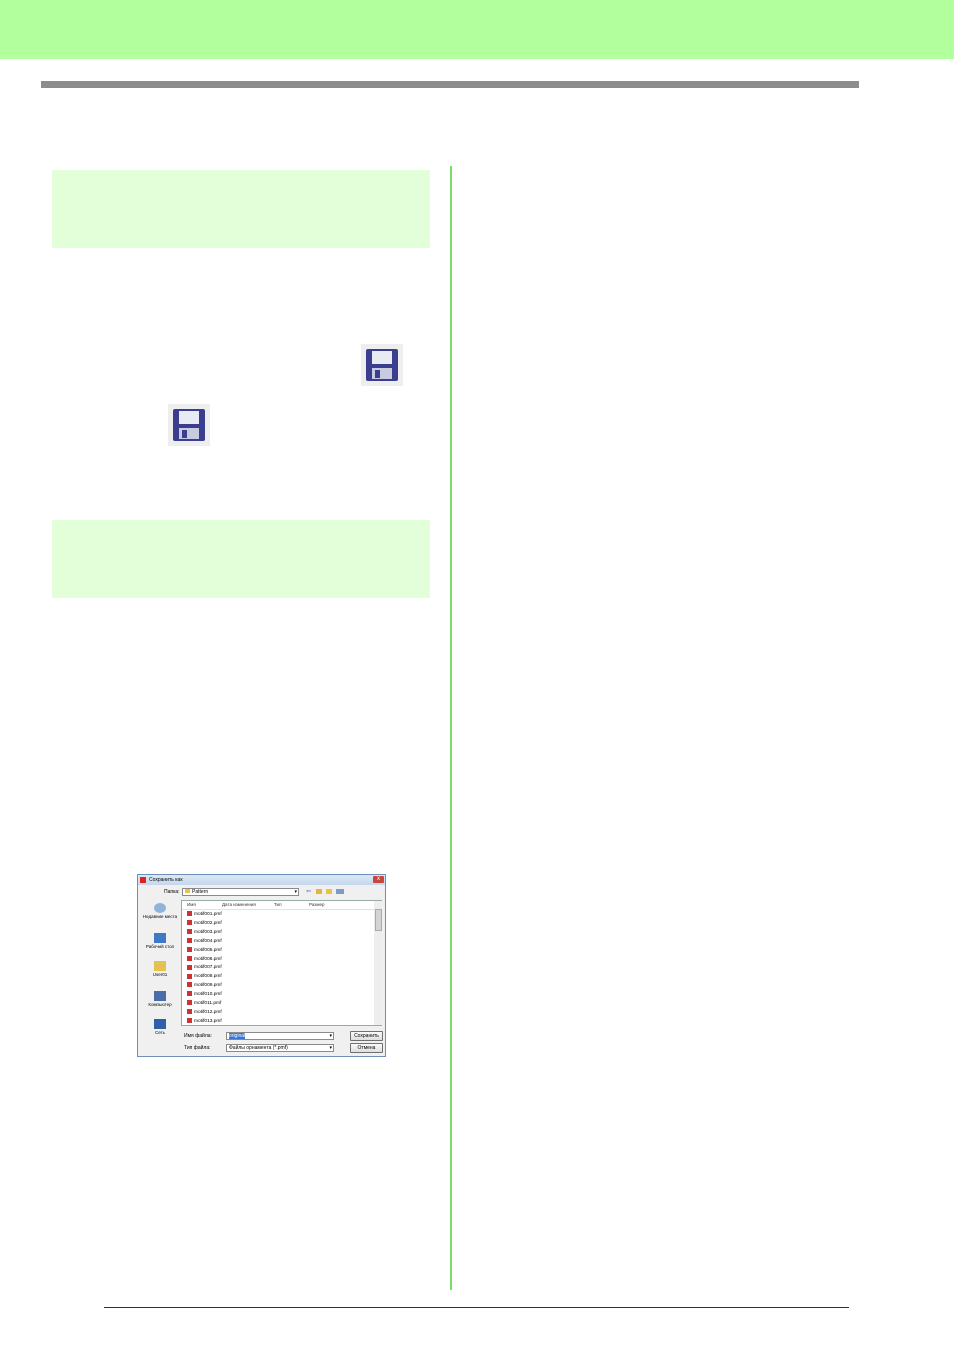 This screenshot has width=954, height=1348. What do you see at coordinates (159, 1032) in the screenshot?
I see `place-label: Сеть` at bounding box center [159, 1032].